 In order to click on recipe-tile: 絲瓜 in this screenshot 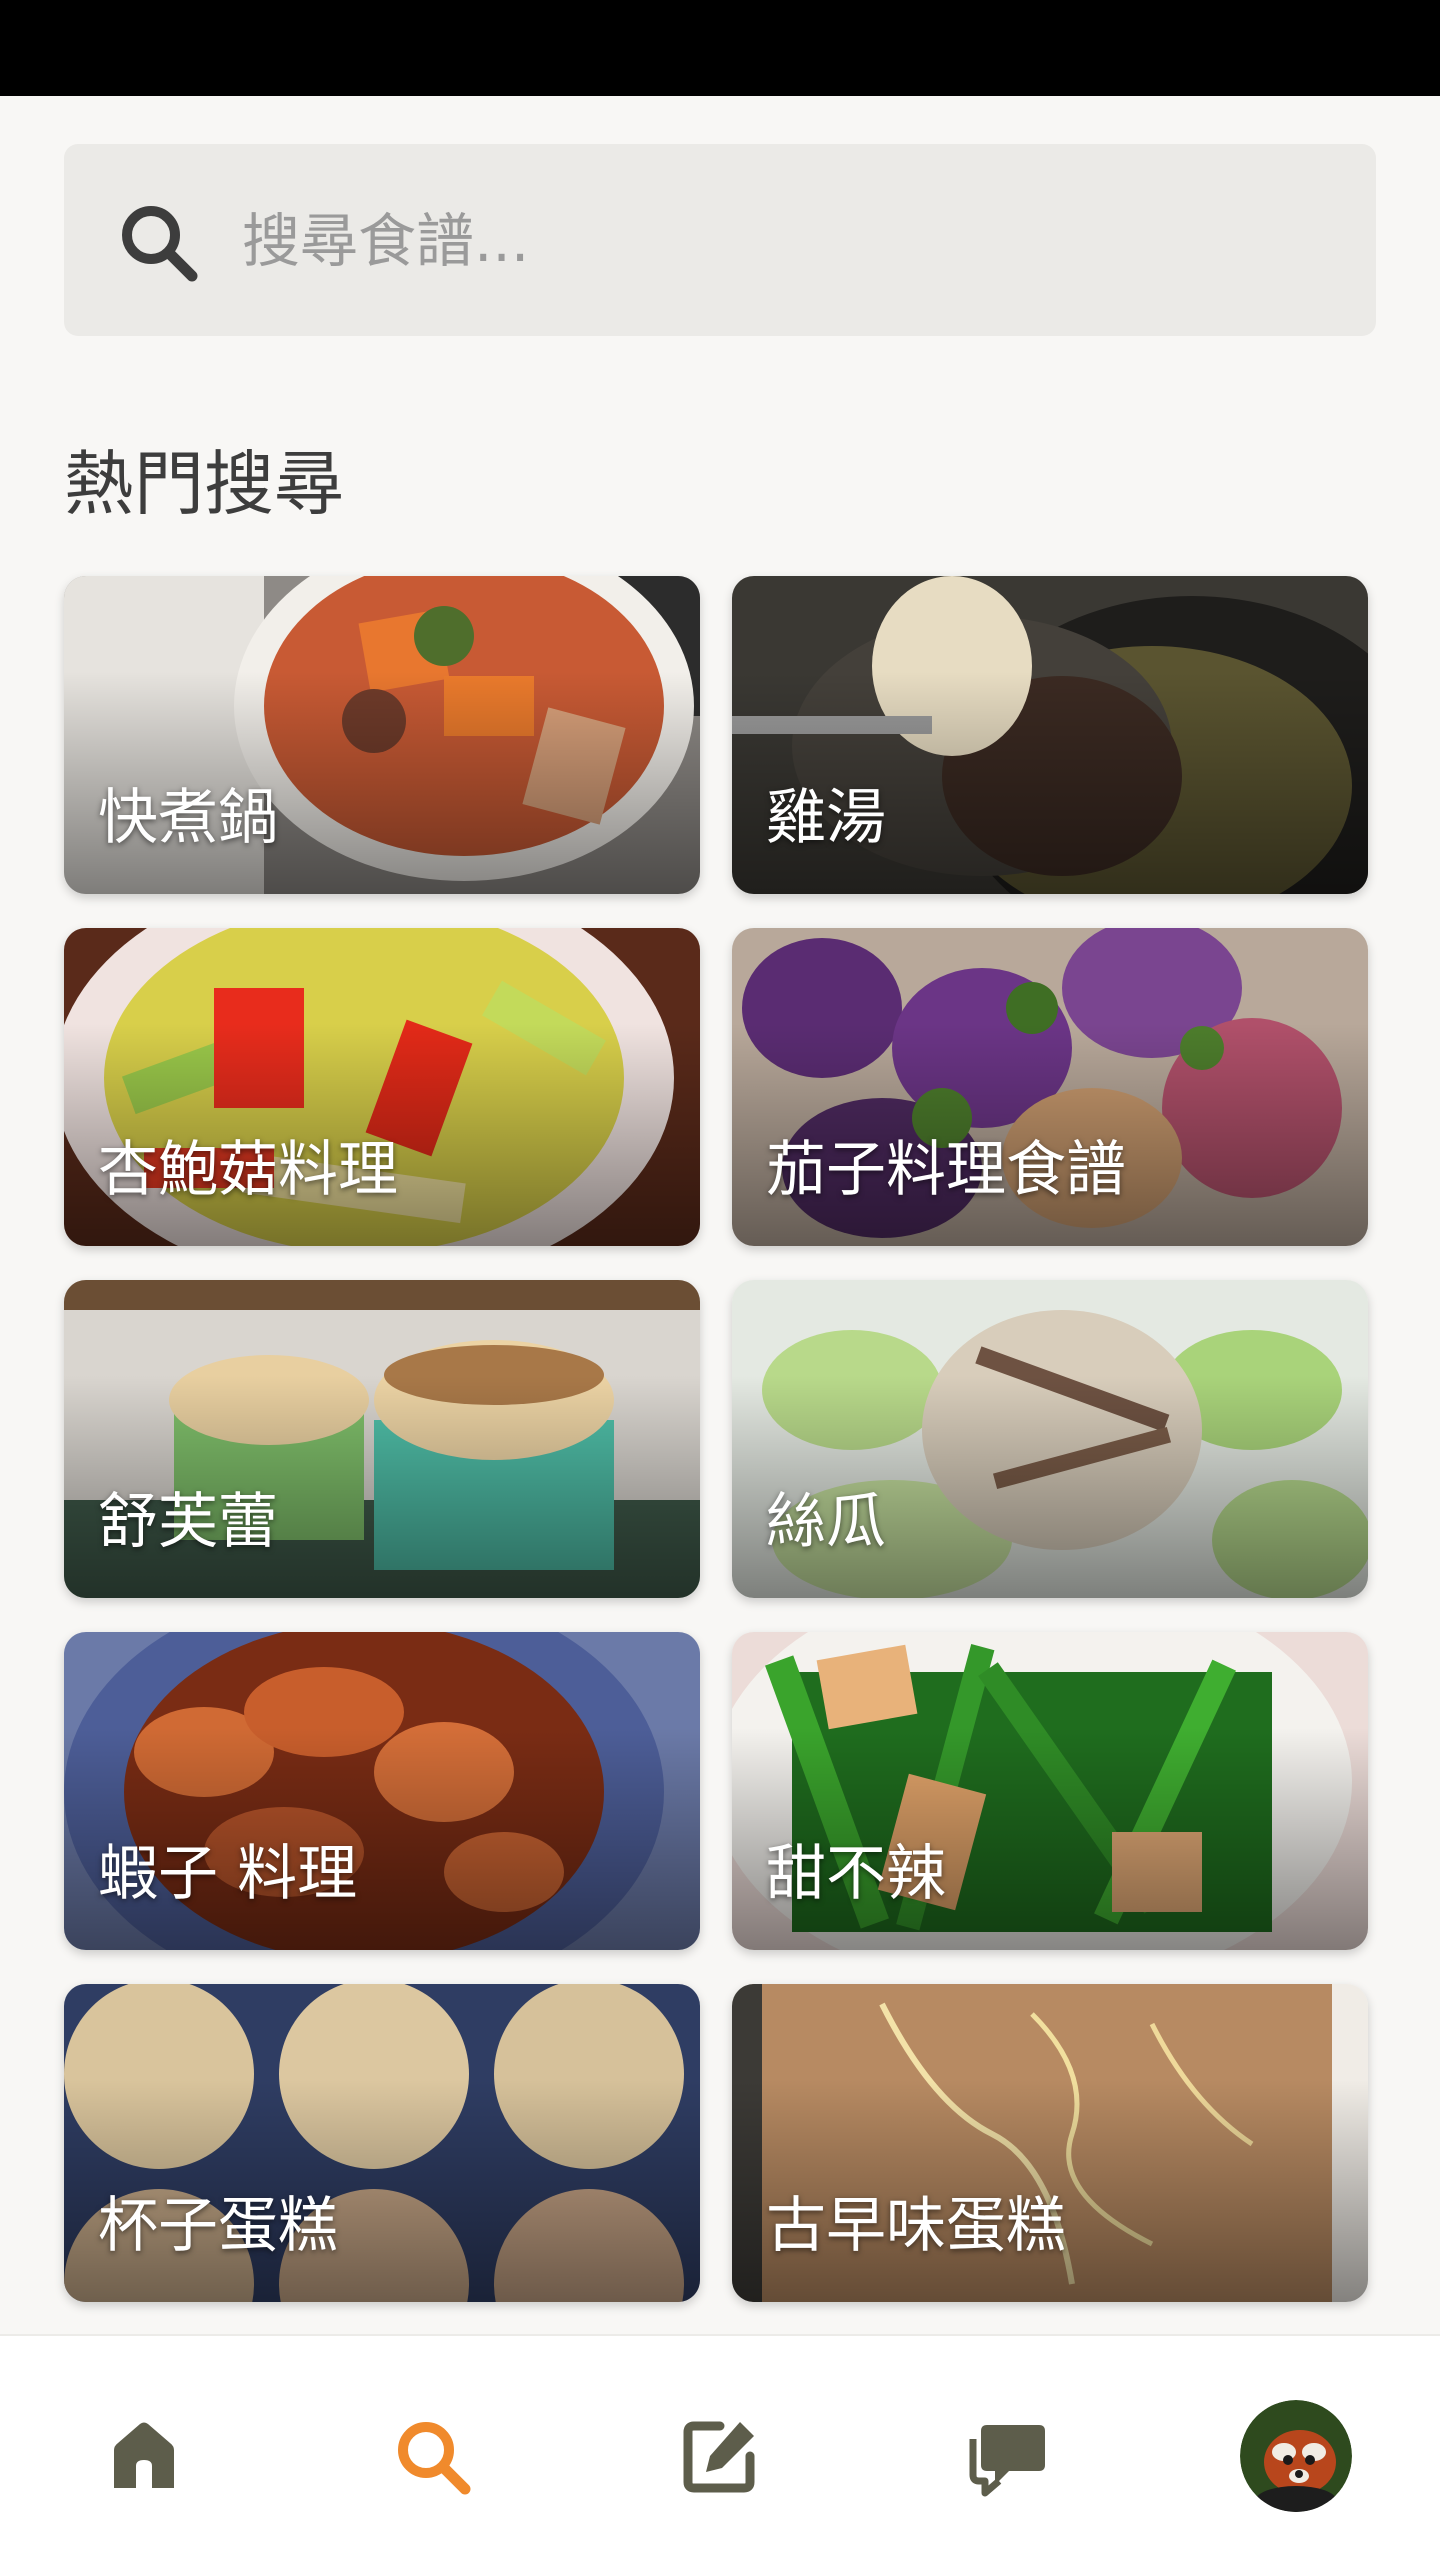, I will do `click(1050, 1439)`.